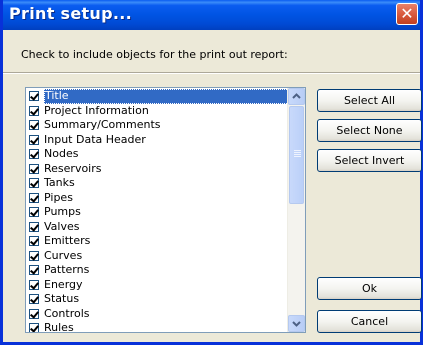 This screenshot has height=345, width=423. What do you see at coordinates (157, 183) in the screenshot?
I see `checklist-item: Tanks` at bounding box center [157, 183].